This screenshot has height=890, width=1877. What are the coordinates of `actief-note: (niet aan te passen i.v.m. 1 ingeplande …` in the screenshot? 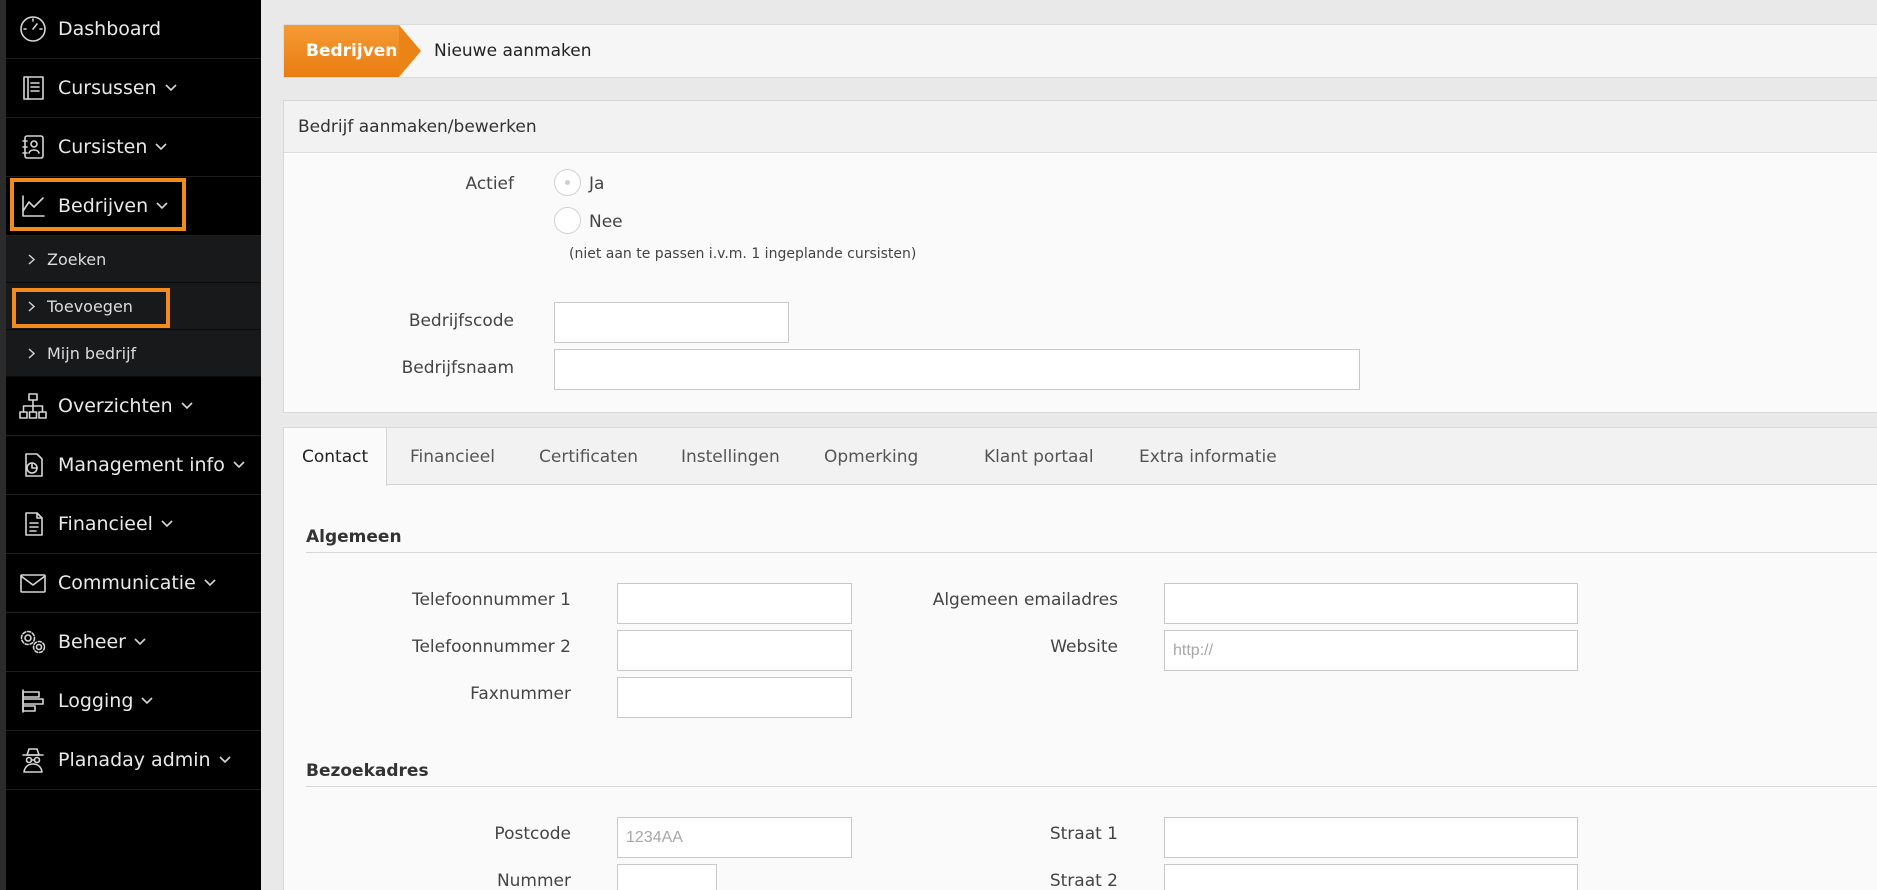 It's located at (743, 254).